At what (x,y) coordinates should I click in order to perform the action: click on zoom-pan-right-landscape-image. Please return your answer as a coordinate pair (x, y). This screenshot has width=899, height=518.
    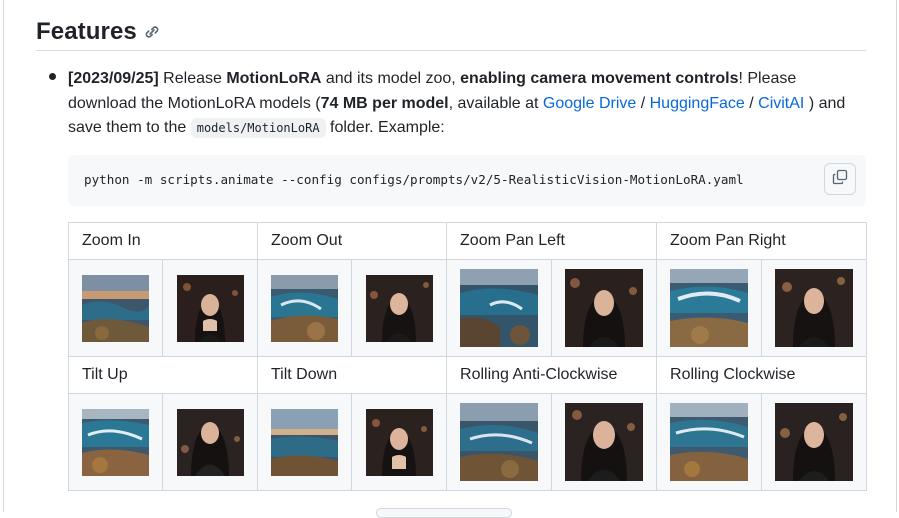
    Looking at the image, I should click on (709, 308).